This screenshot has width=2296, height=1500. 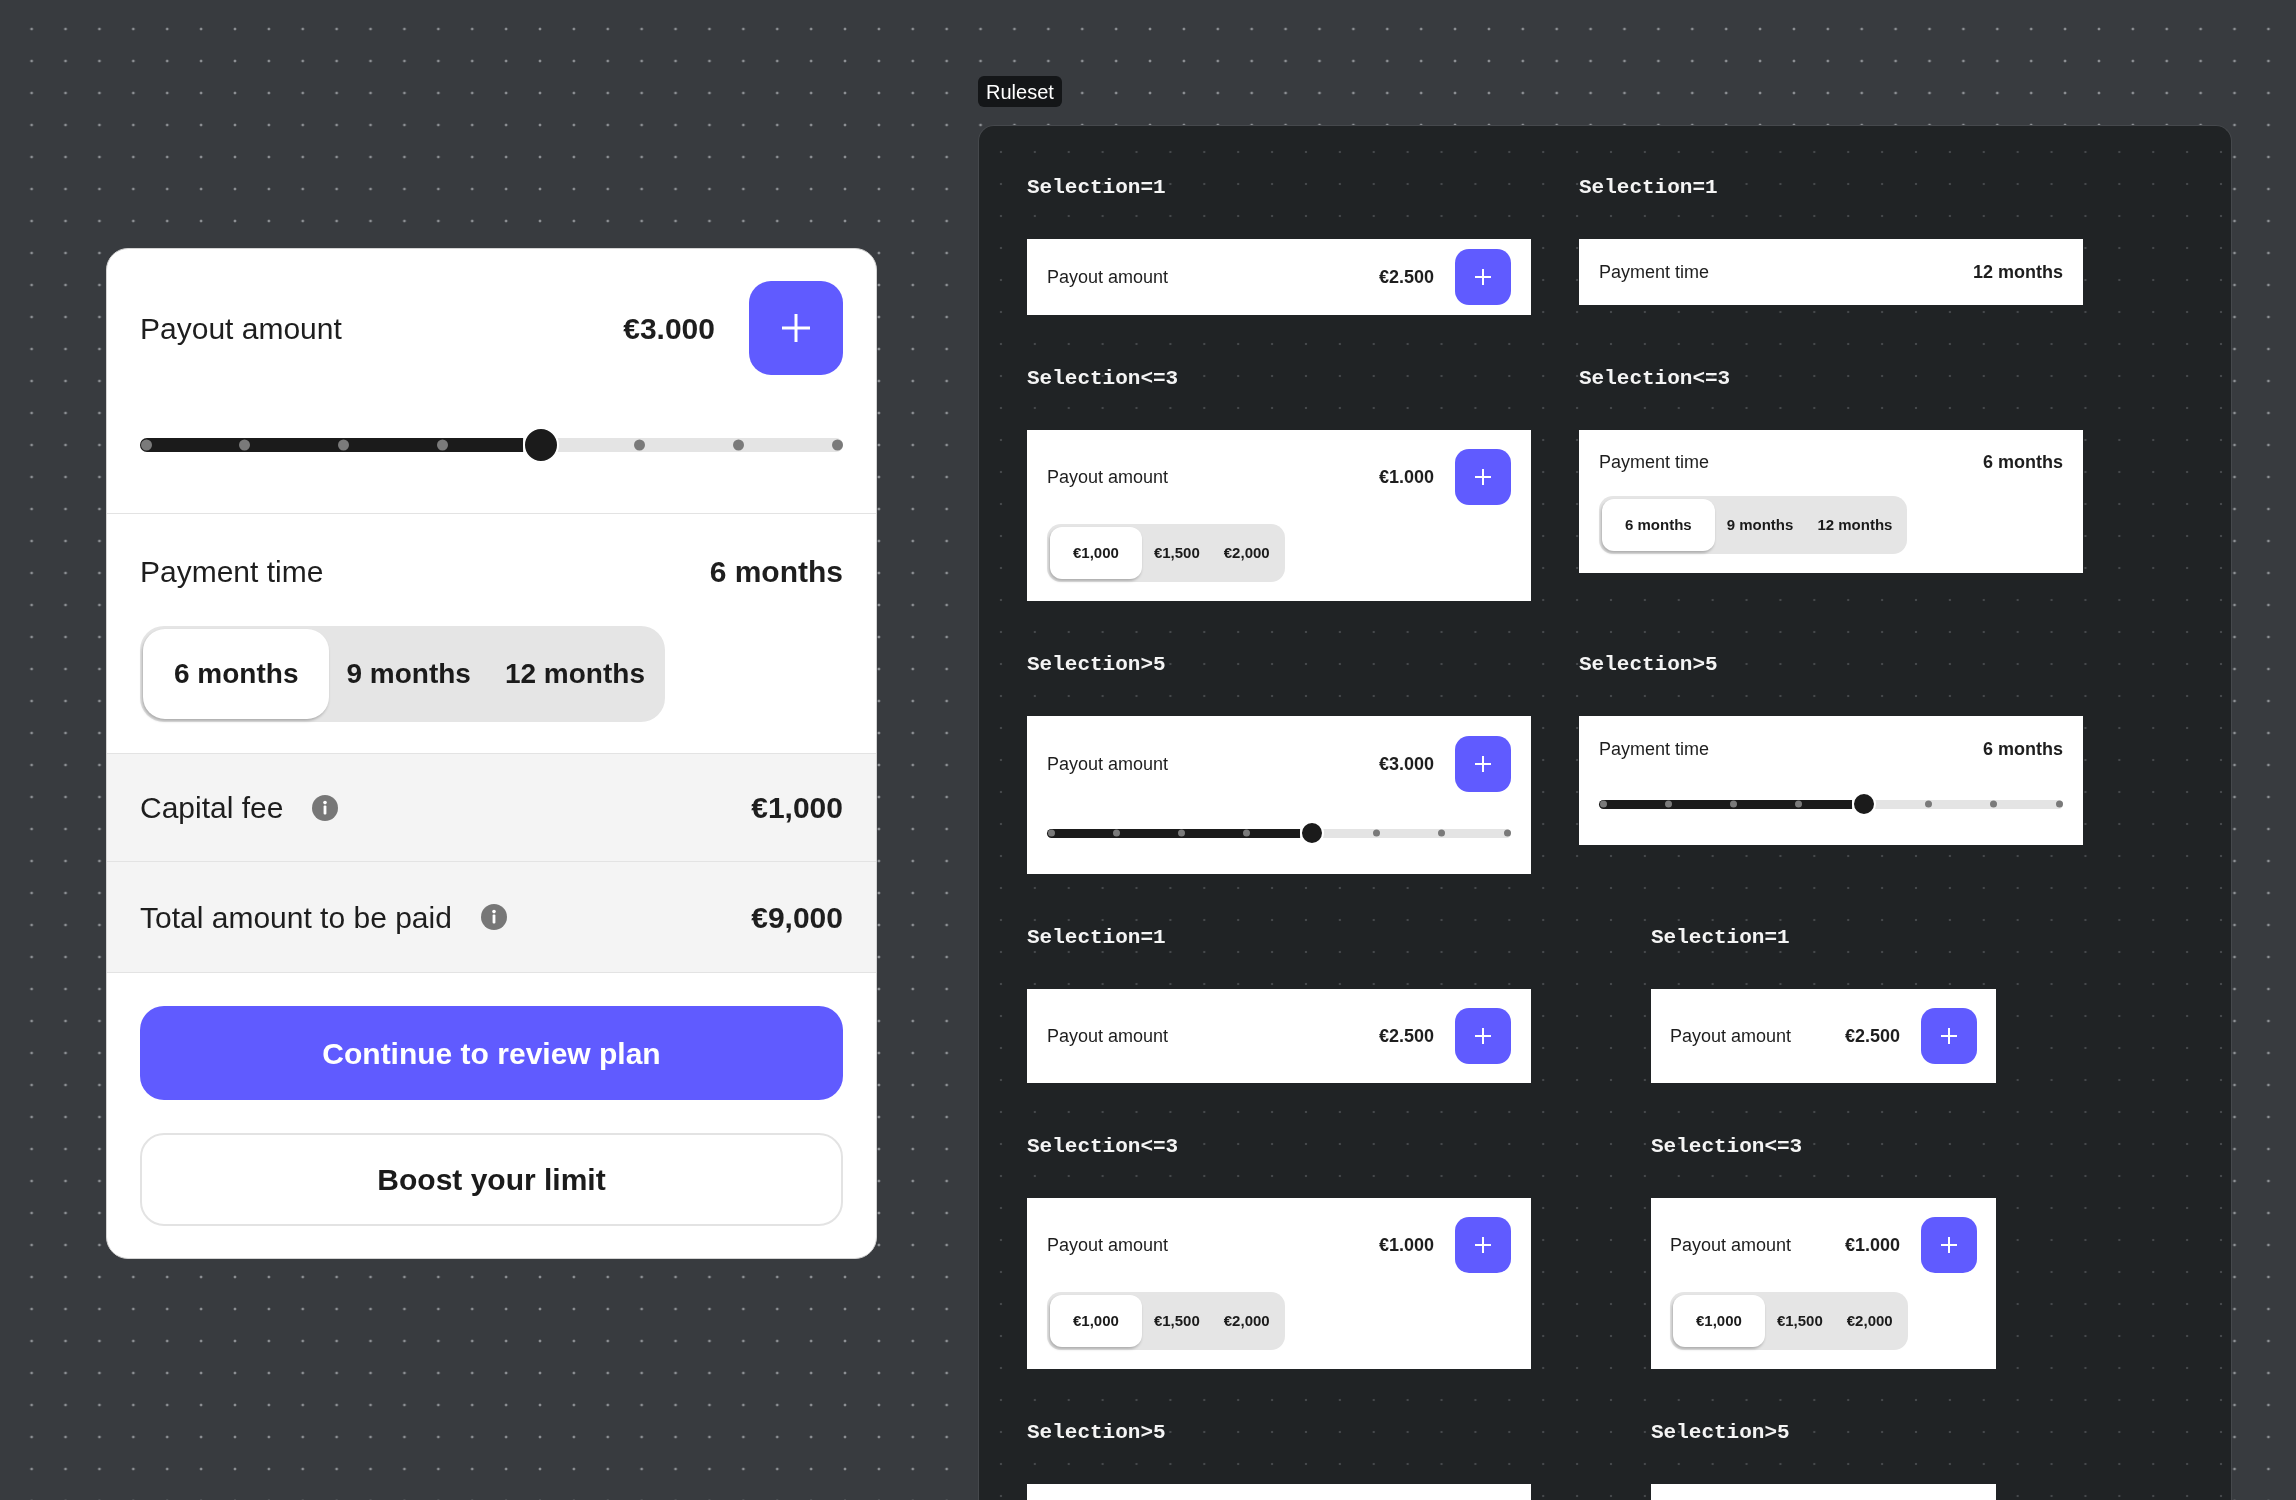 What do you see at coordinates (797, 808) in the screenshot?
I see `row-value: €1,000` at bounding box center [797, 808].